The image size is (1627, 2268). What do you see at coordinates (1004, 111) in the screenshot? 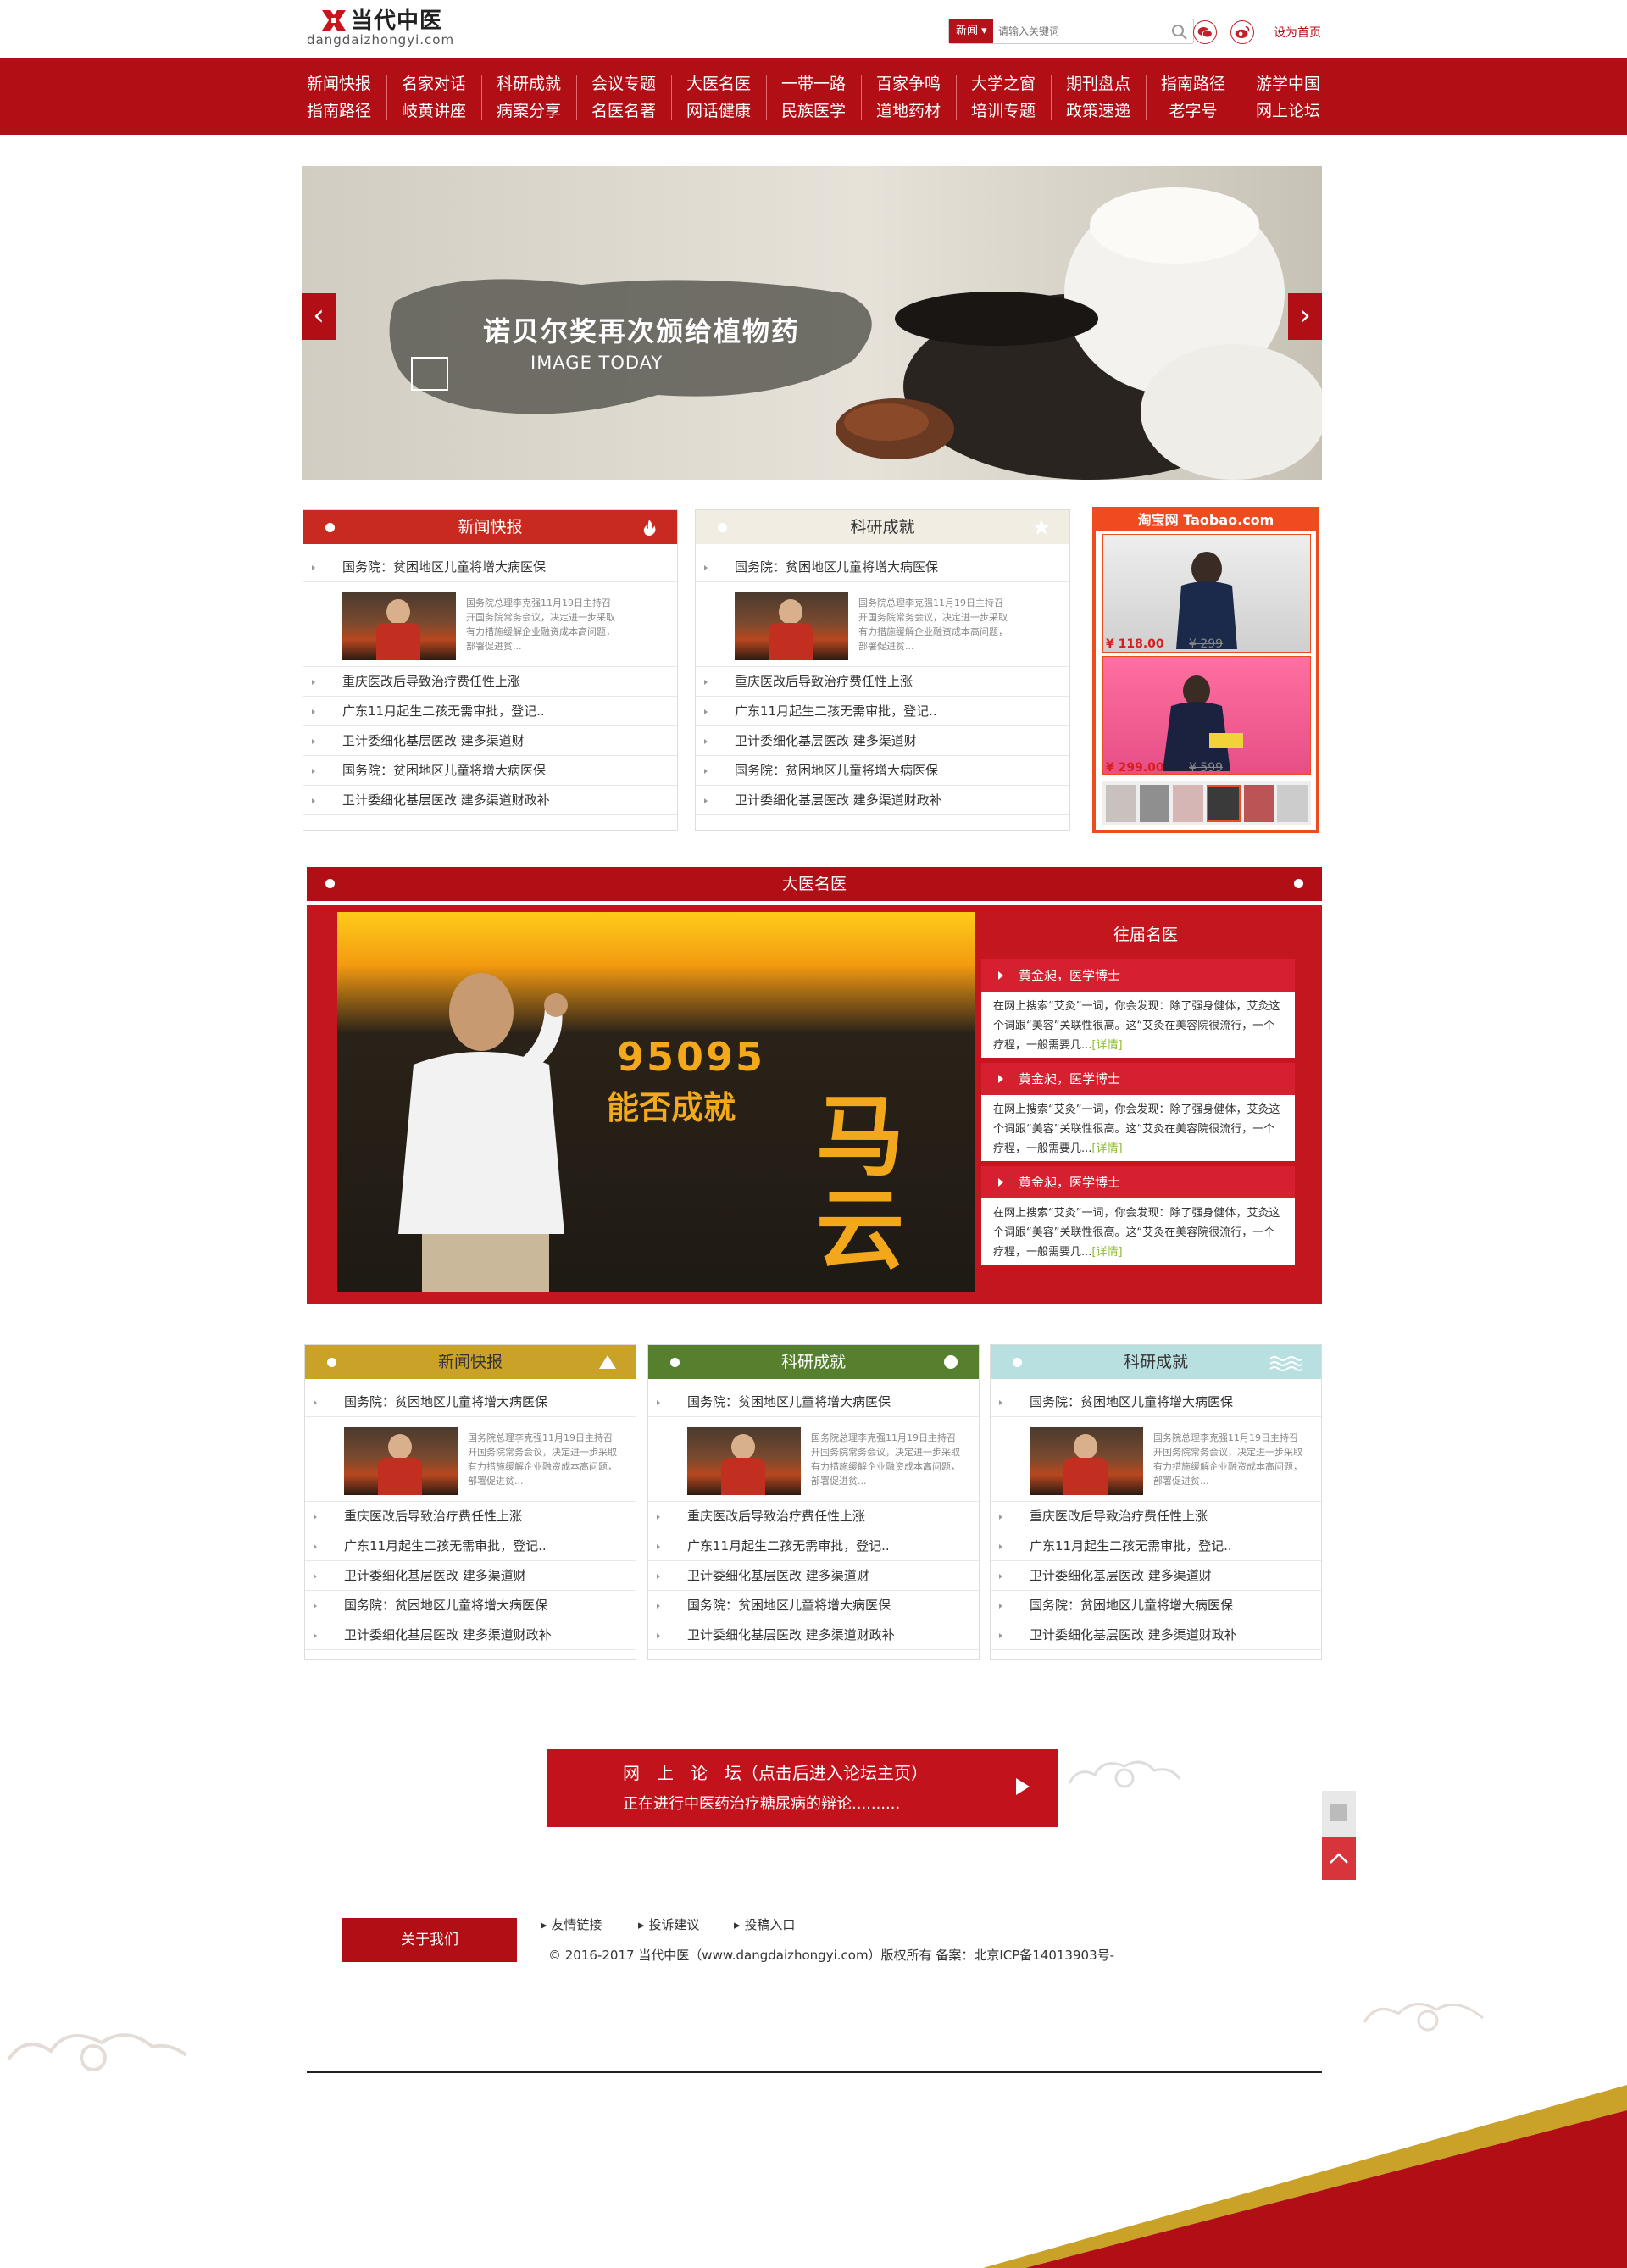
I see `nav-item: 培训专题` at bounding box center [1004, 111].